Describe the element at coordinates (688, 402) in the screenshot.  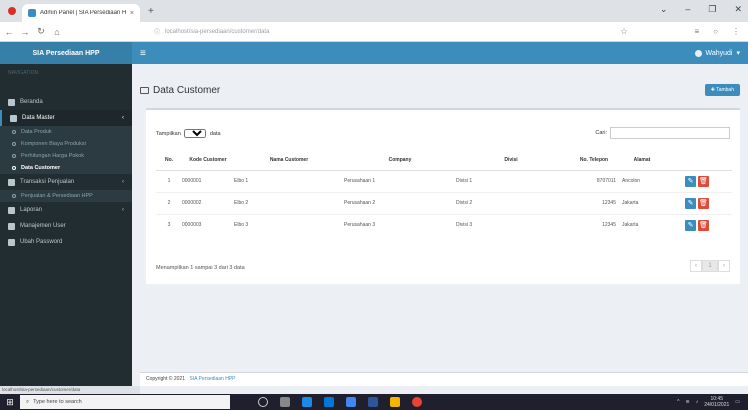
I see `network-icon: ≋` at that location.